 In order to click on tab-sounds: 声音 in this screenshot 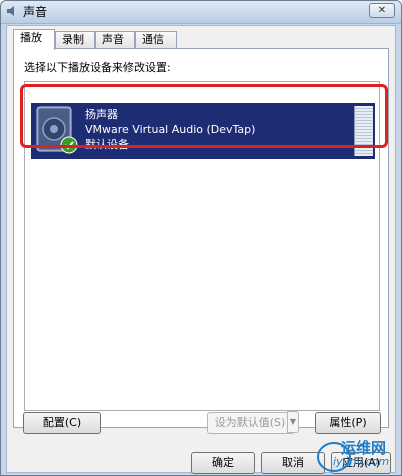, I will do `click(115, 40)`.